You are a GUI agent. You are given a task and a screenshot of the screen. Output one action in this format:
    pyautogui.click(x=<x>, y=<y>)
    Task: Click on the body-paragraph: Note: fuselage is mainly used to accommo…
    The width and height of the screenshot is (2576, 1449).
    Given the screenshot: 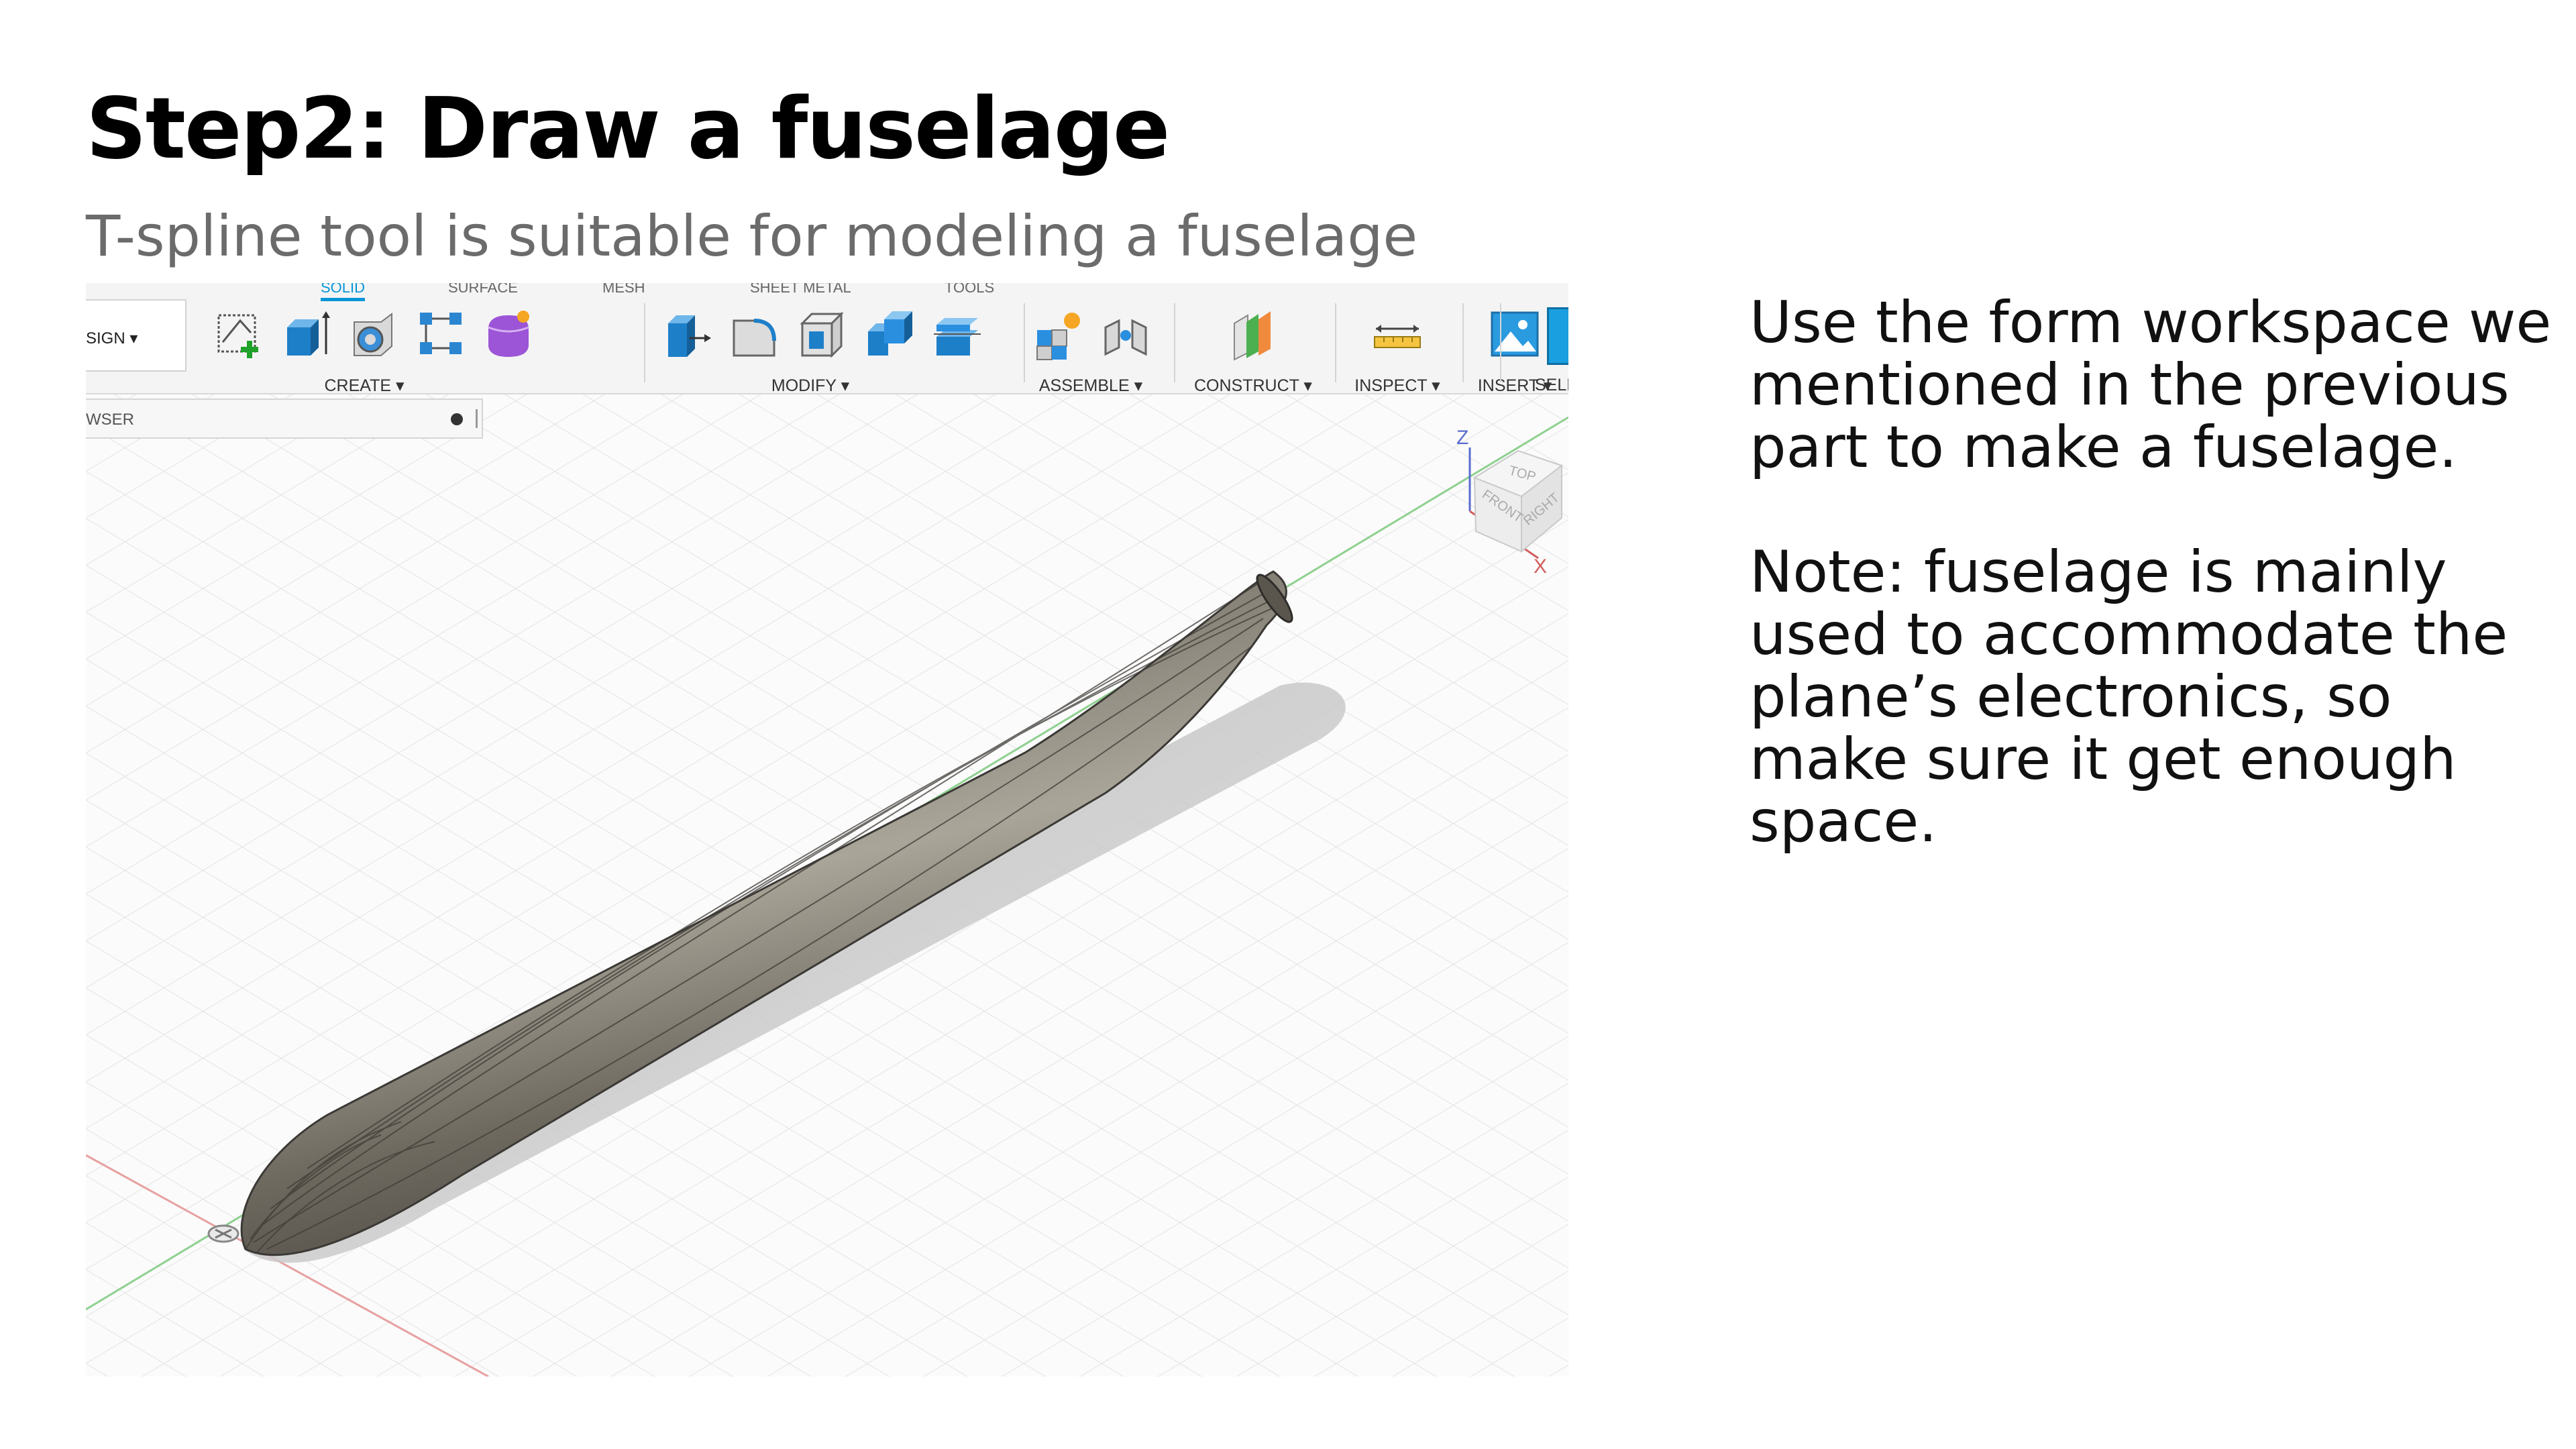 What is the action you would take?
    pyautogui.click(x=2129, y=697)
    